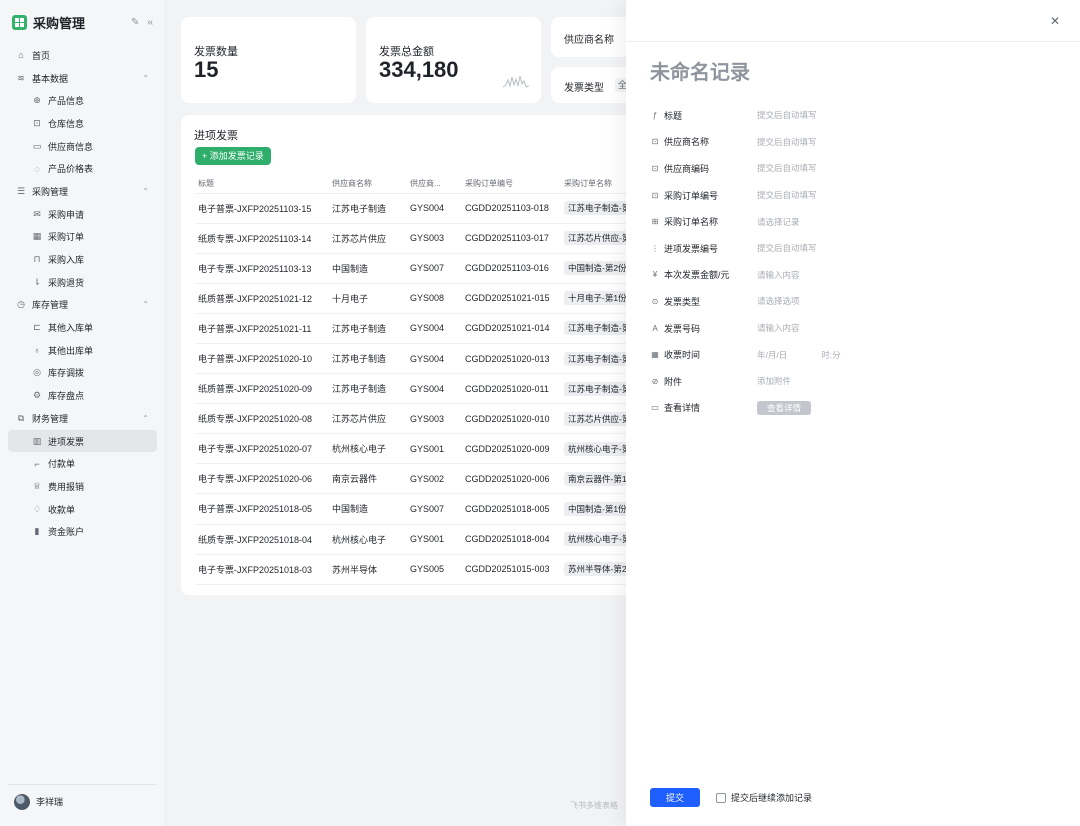  I want to click on view-details-button: 查看详情, so click(784, 407).